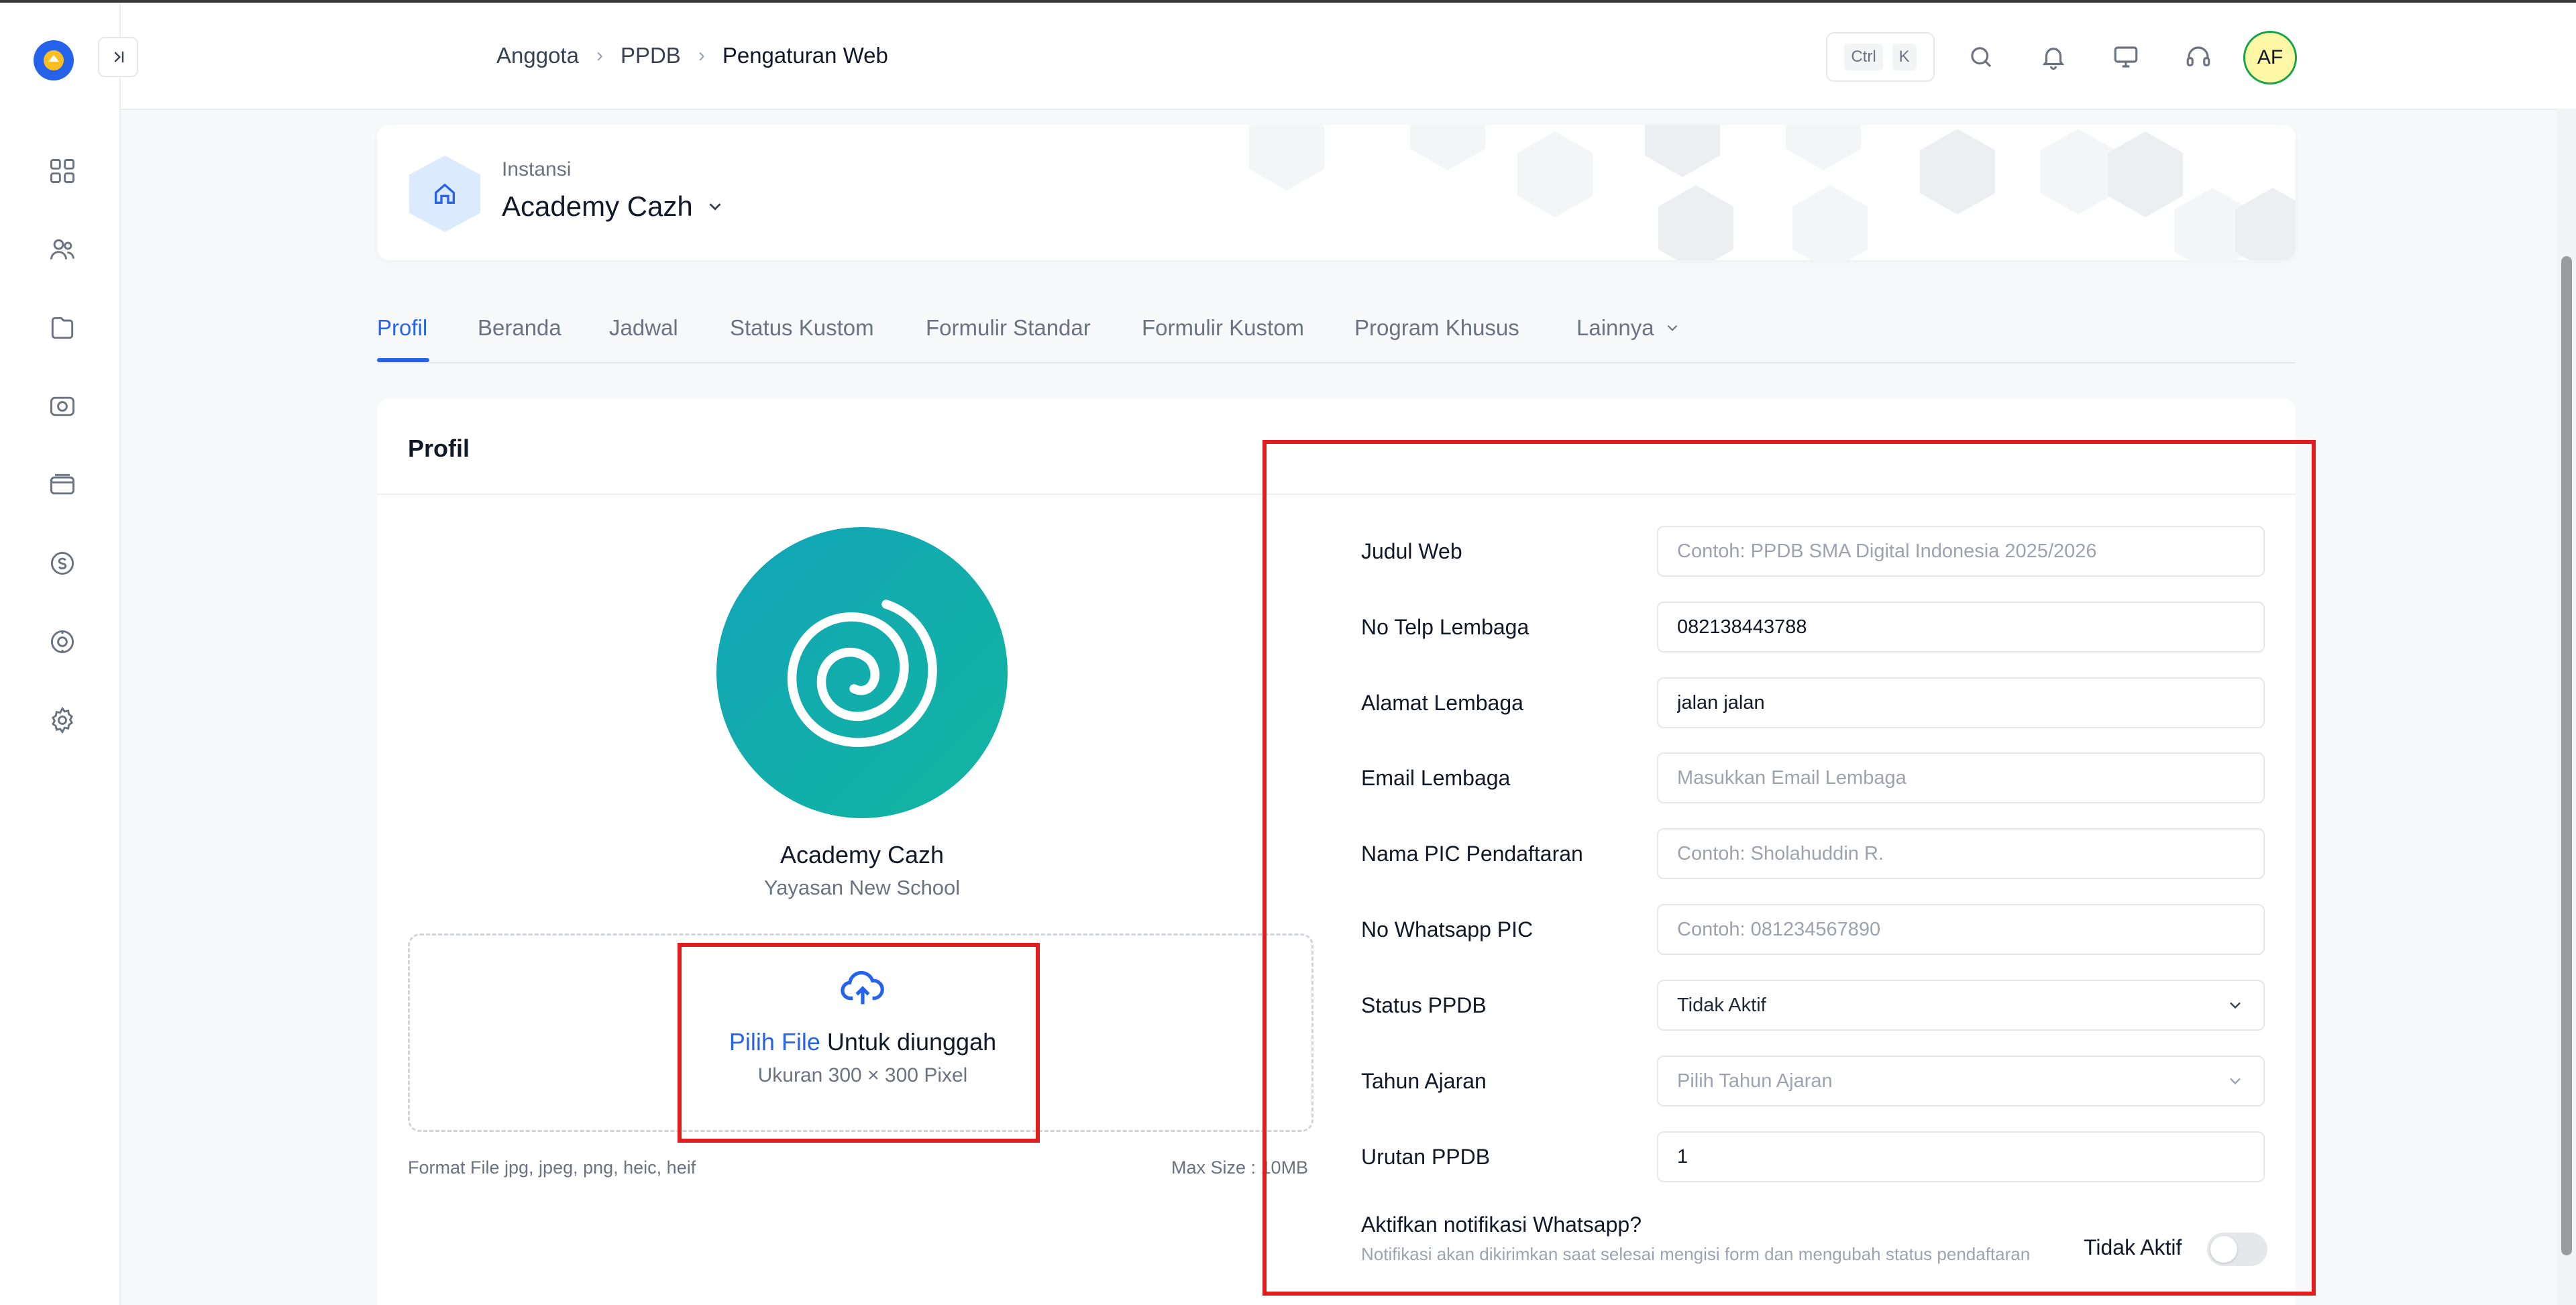  I want to click on home-icon, so click(444, 194).